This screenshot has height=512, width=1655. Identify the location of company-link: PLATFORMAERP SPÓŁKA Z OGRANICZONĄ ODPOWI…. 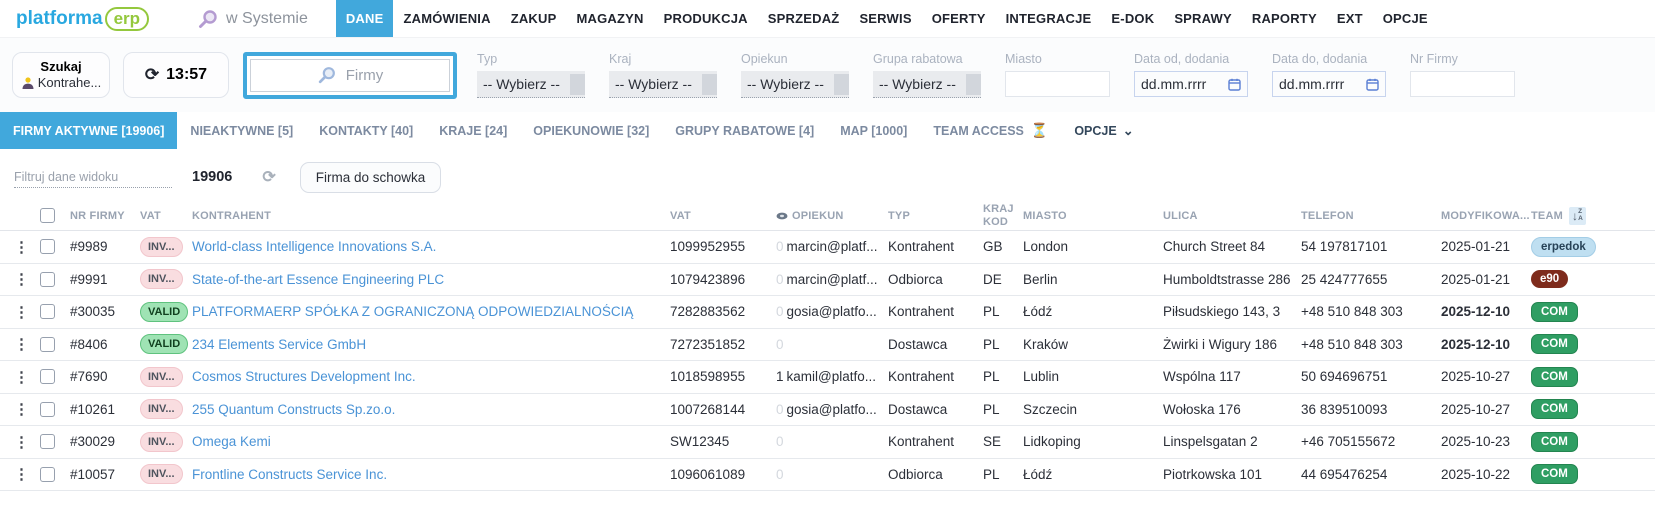
(431, 311).